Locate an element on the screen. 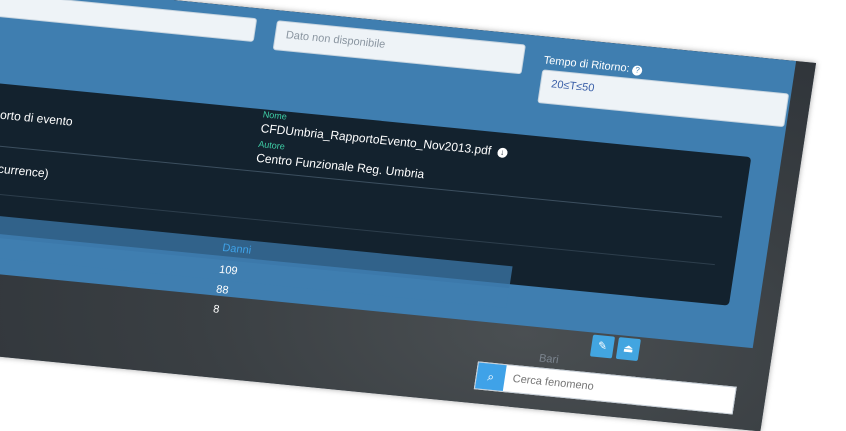 The width and height of the screenshot is (846, 431). file-name: CFDUmbria_RapportoEvento_Nov2013.pdf is located at coordinates (376, 139).